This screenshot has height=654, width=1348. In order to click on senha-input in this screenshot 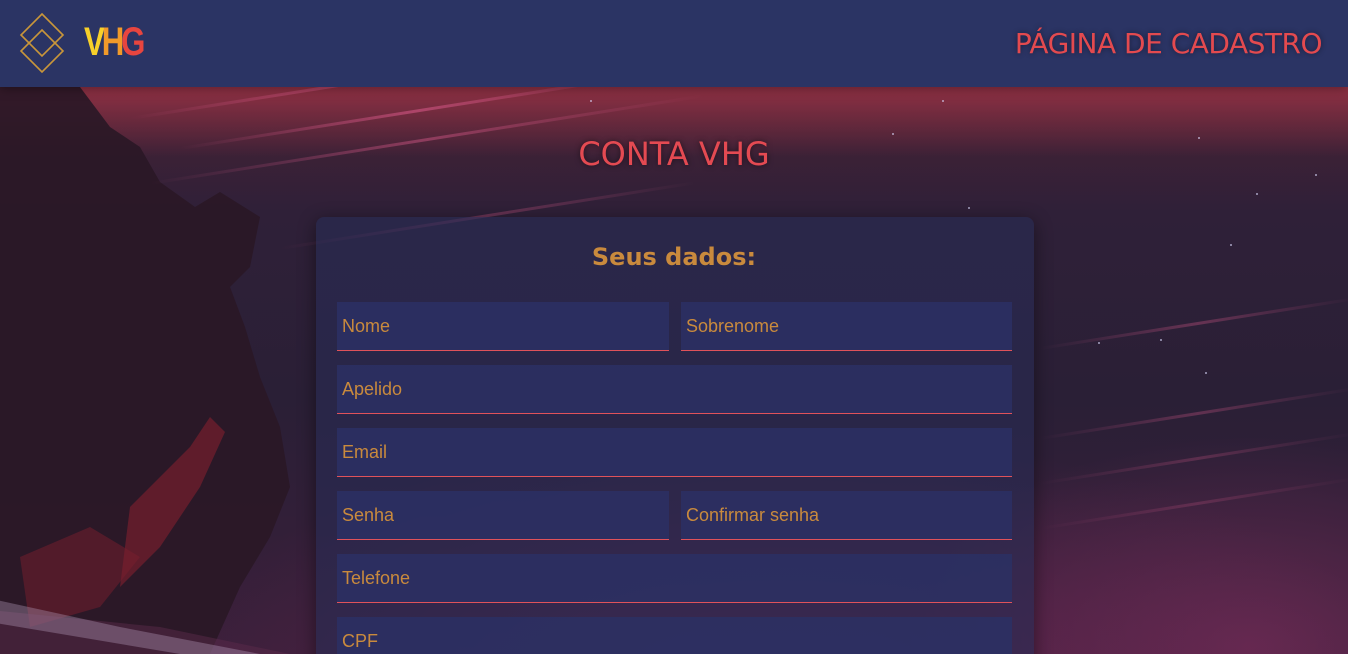, I will do `click(503, 515)`.